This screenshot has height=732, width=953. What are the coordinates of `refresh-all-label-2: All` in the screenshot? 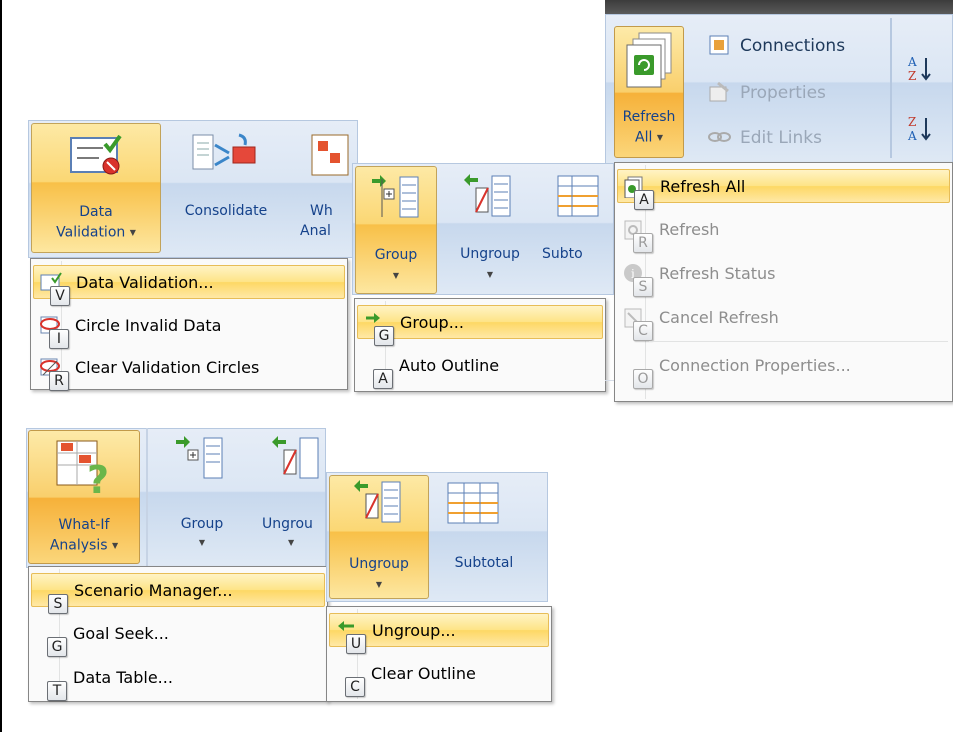 It's located at (644, 137).